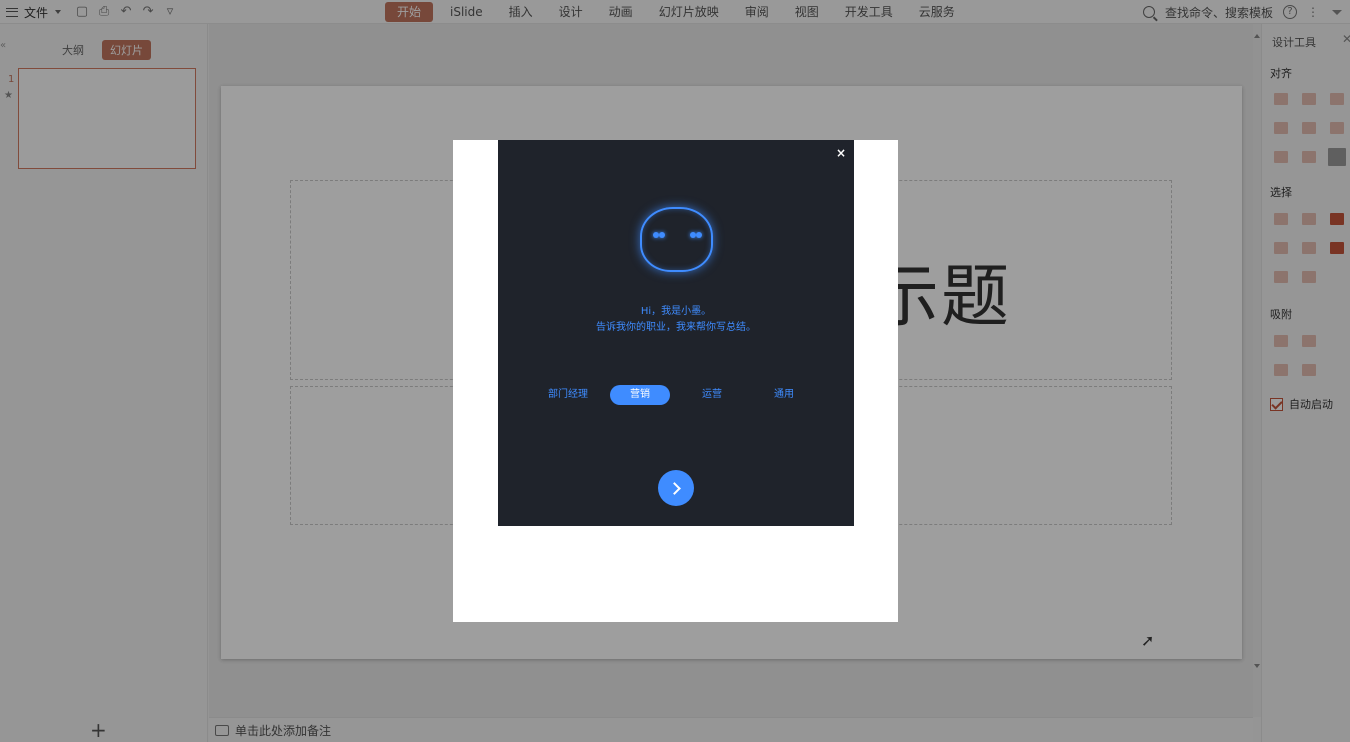 The height and width of the screenshot is (742, 1350). I want to click on profession-options: 部门经理 营销 运营 通用, so click(682, 395).